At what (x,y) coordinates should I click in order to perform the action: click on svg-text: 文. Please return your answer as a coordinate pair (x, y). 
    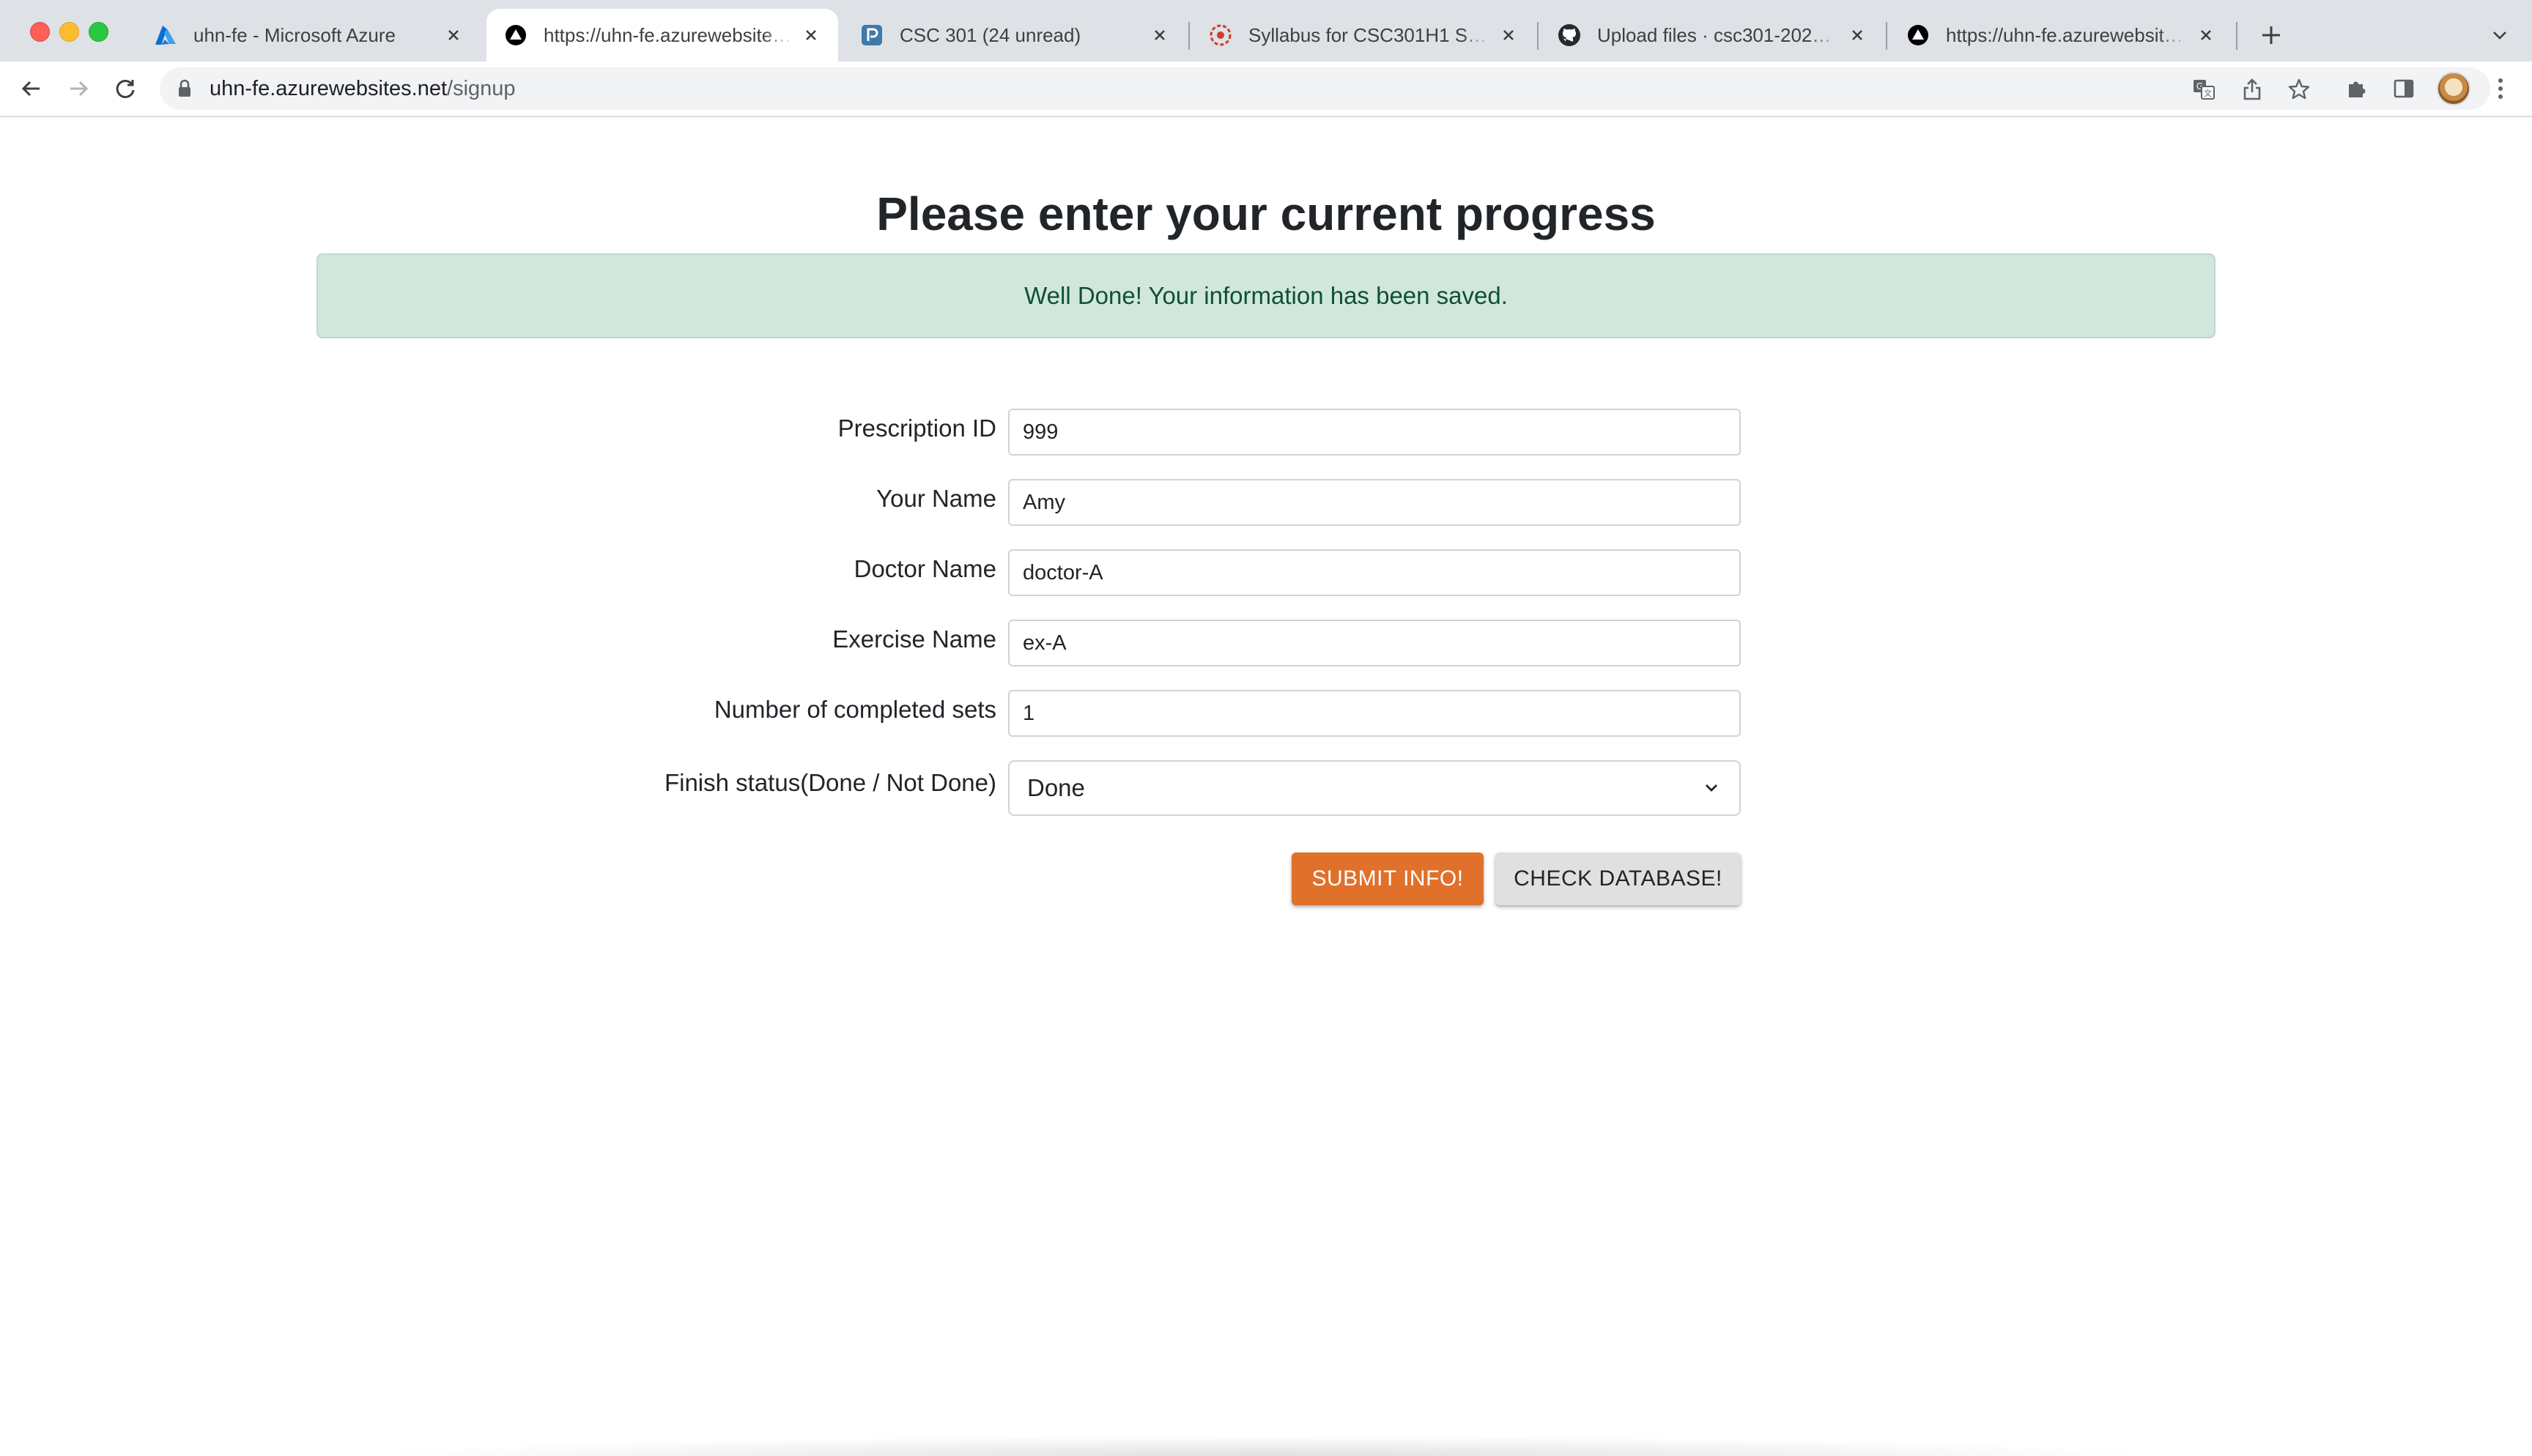
    Looking at the image, I should click on (2208, 93).